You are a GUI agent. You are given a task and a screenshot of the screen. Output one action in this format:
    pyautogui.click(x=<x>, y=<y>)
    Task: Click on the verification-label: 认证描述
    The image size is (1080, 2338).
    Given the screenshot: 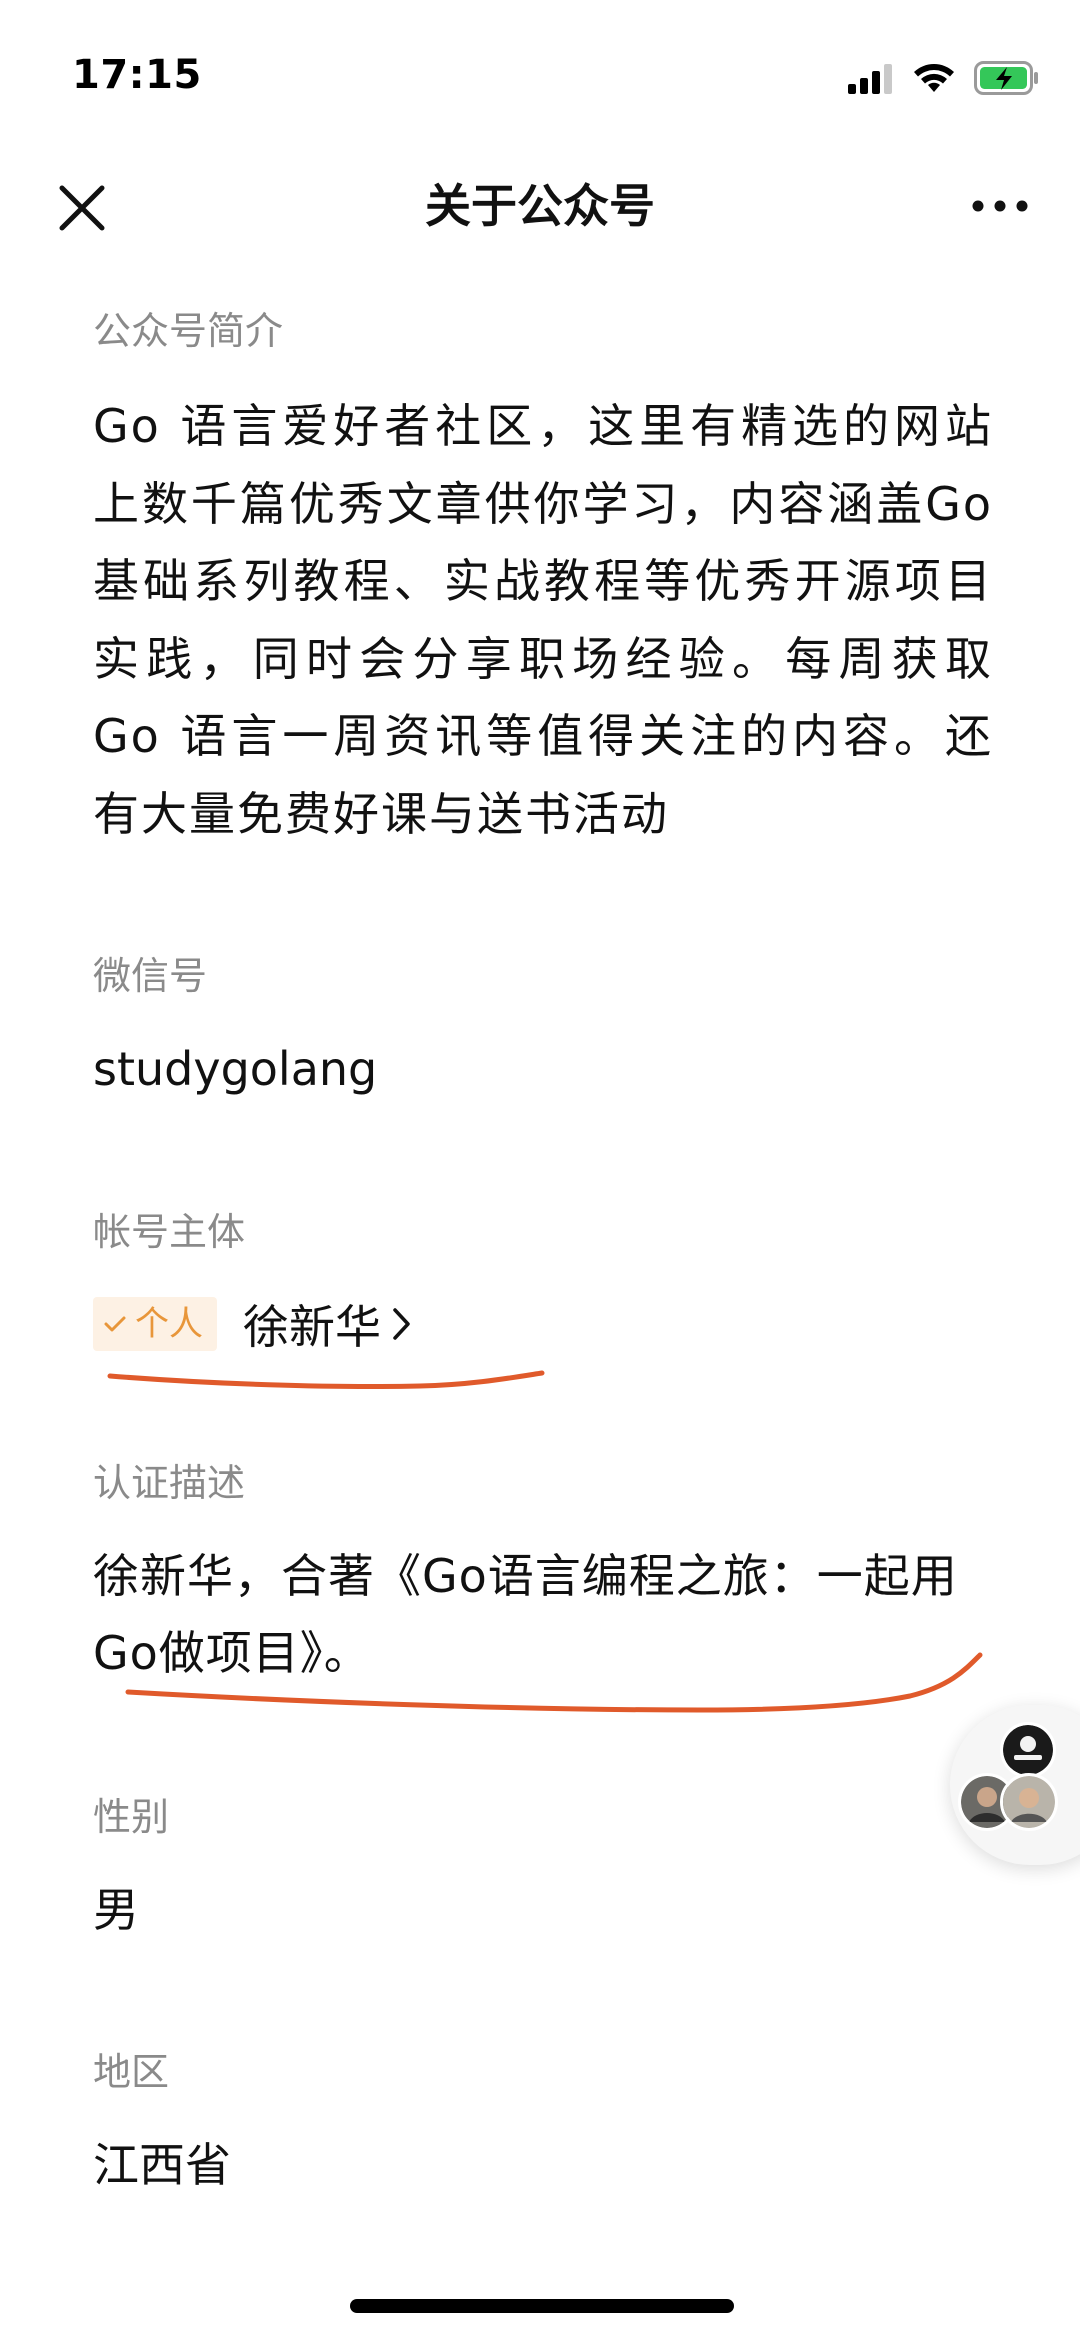 What is the action you would take?
    pyautogui.click(x=169, y=1483)
    